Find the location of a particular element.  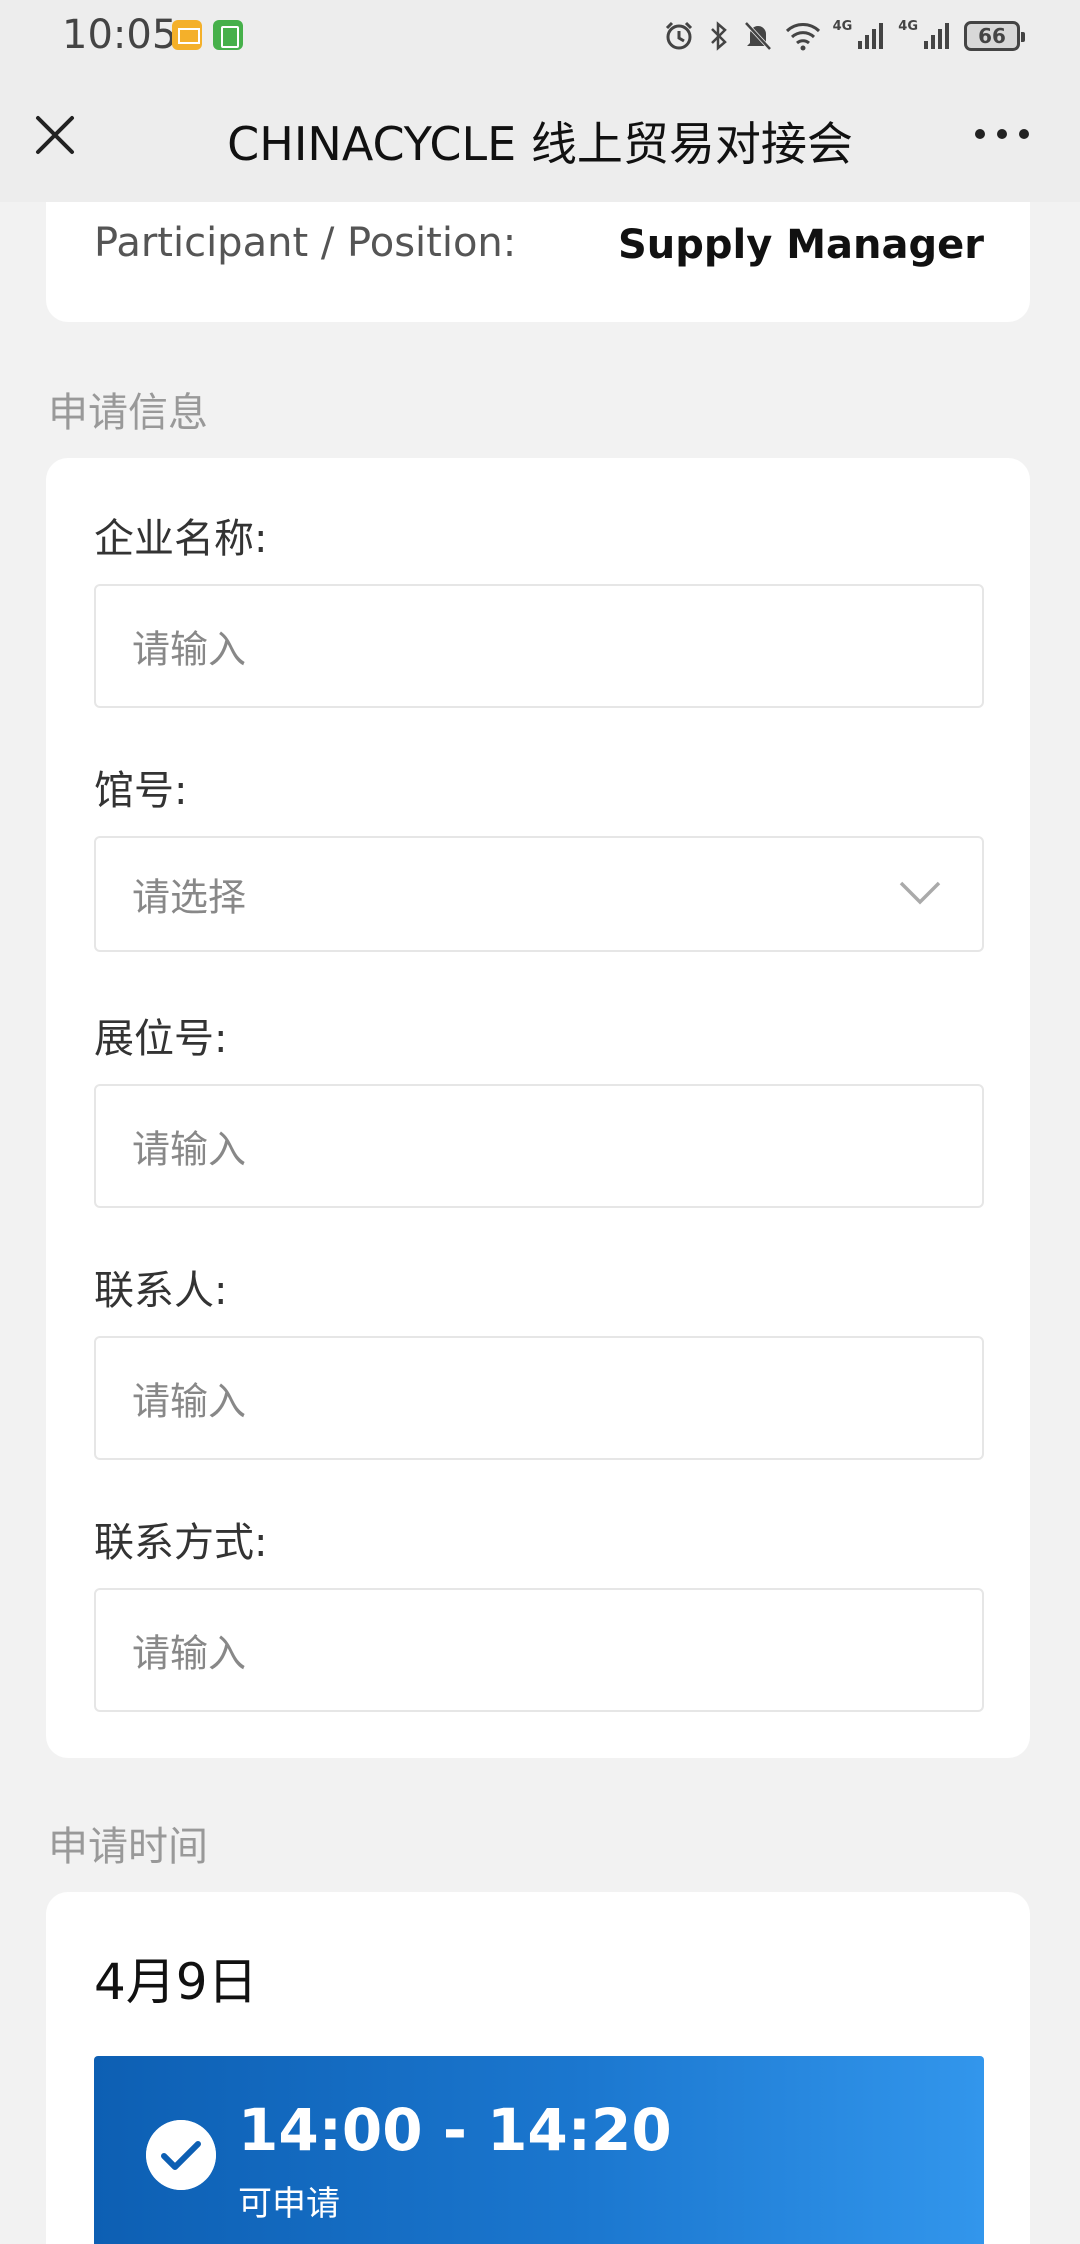

check-circle-icon is located at coordinates (181, 2155).